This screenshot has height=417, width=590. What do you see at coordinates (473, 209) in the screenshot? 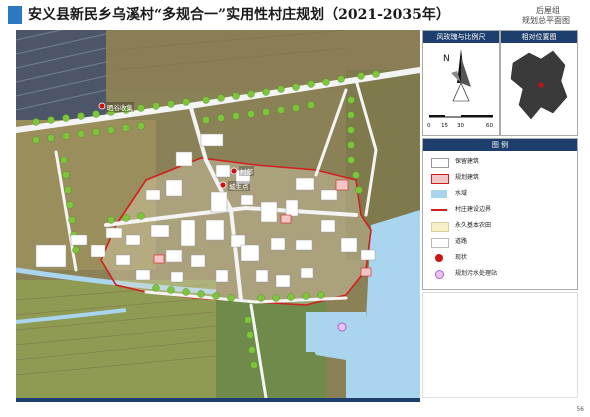
I see `legend-label: 村庄建设边界` at bounding box center [473, 209].